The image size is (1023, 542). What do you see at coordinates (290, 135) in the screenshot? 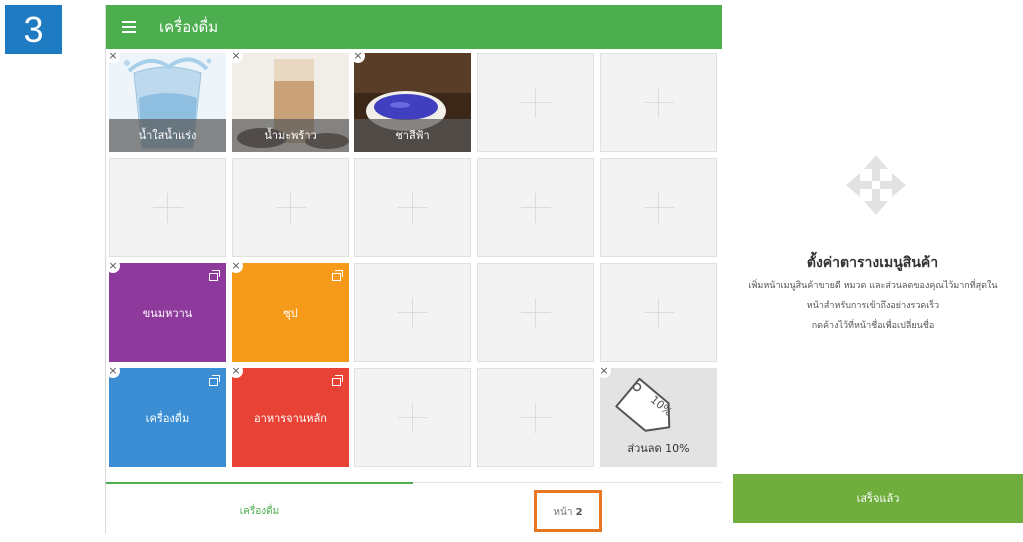
I see `tile-label: น้ำมะพร้าว` at bounding box center [290, 135].